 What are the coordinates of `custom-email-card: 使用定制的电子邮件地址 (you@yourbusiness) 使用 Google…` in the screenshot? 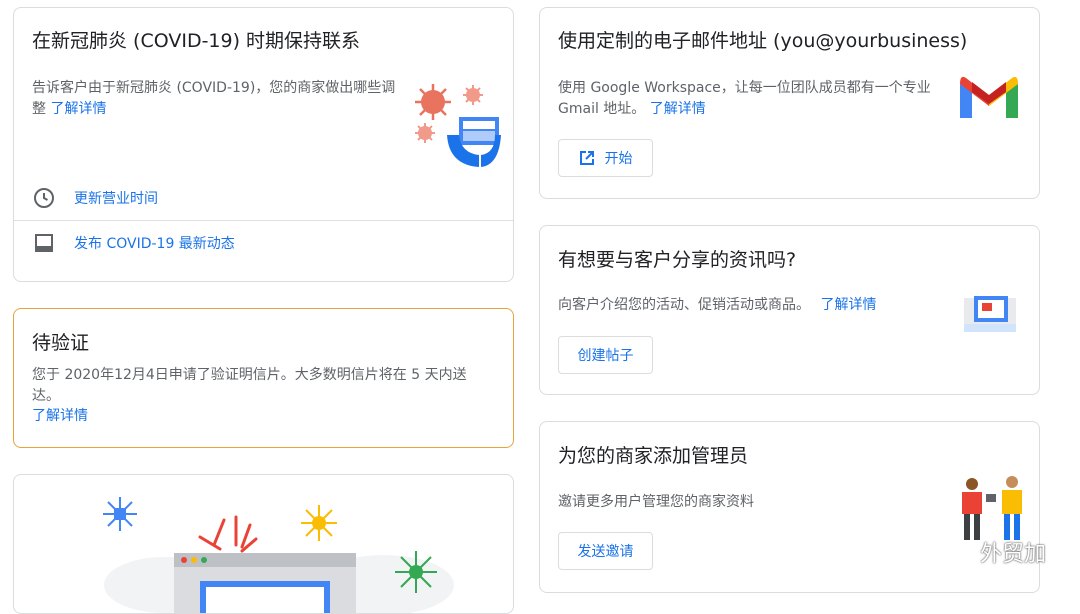 It's located at (789, 103).